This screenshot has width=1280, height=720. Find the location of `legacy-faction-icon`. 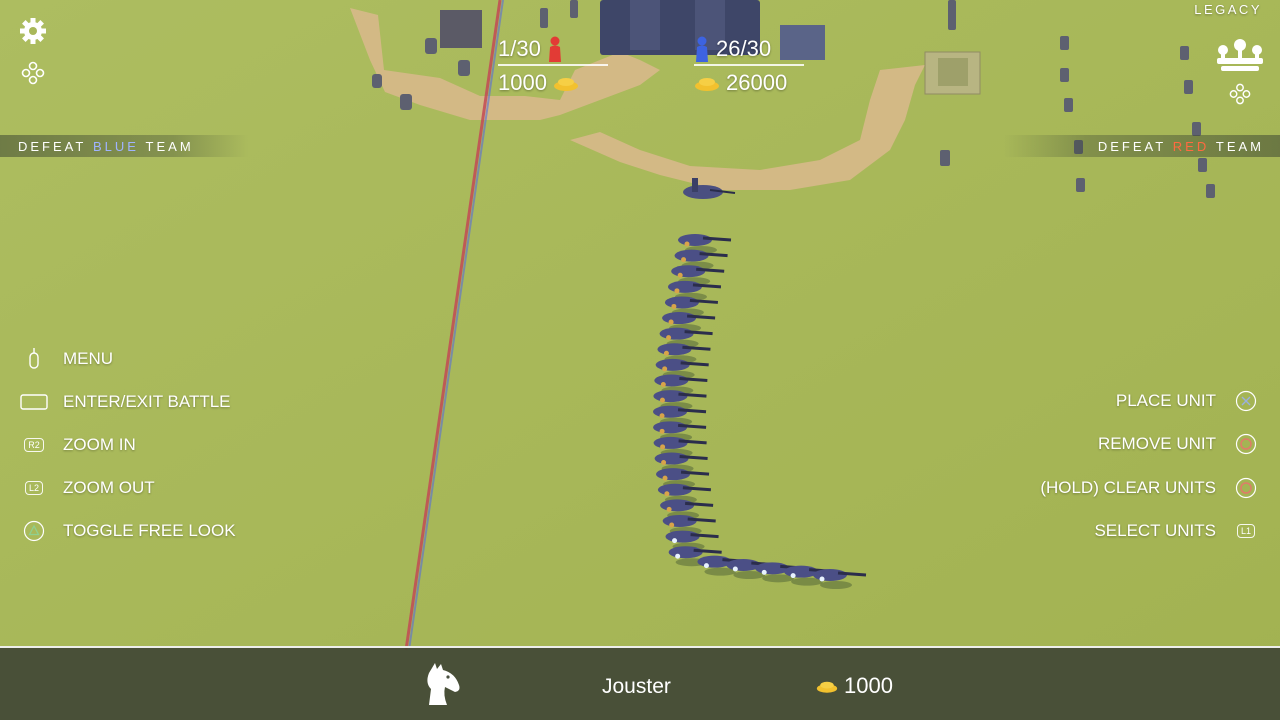

legacy-faction-icon is located at coordinates (1240, 55).